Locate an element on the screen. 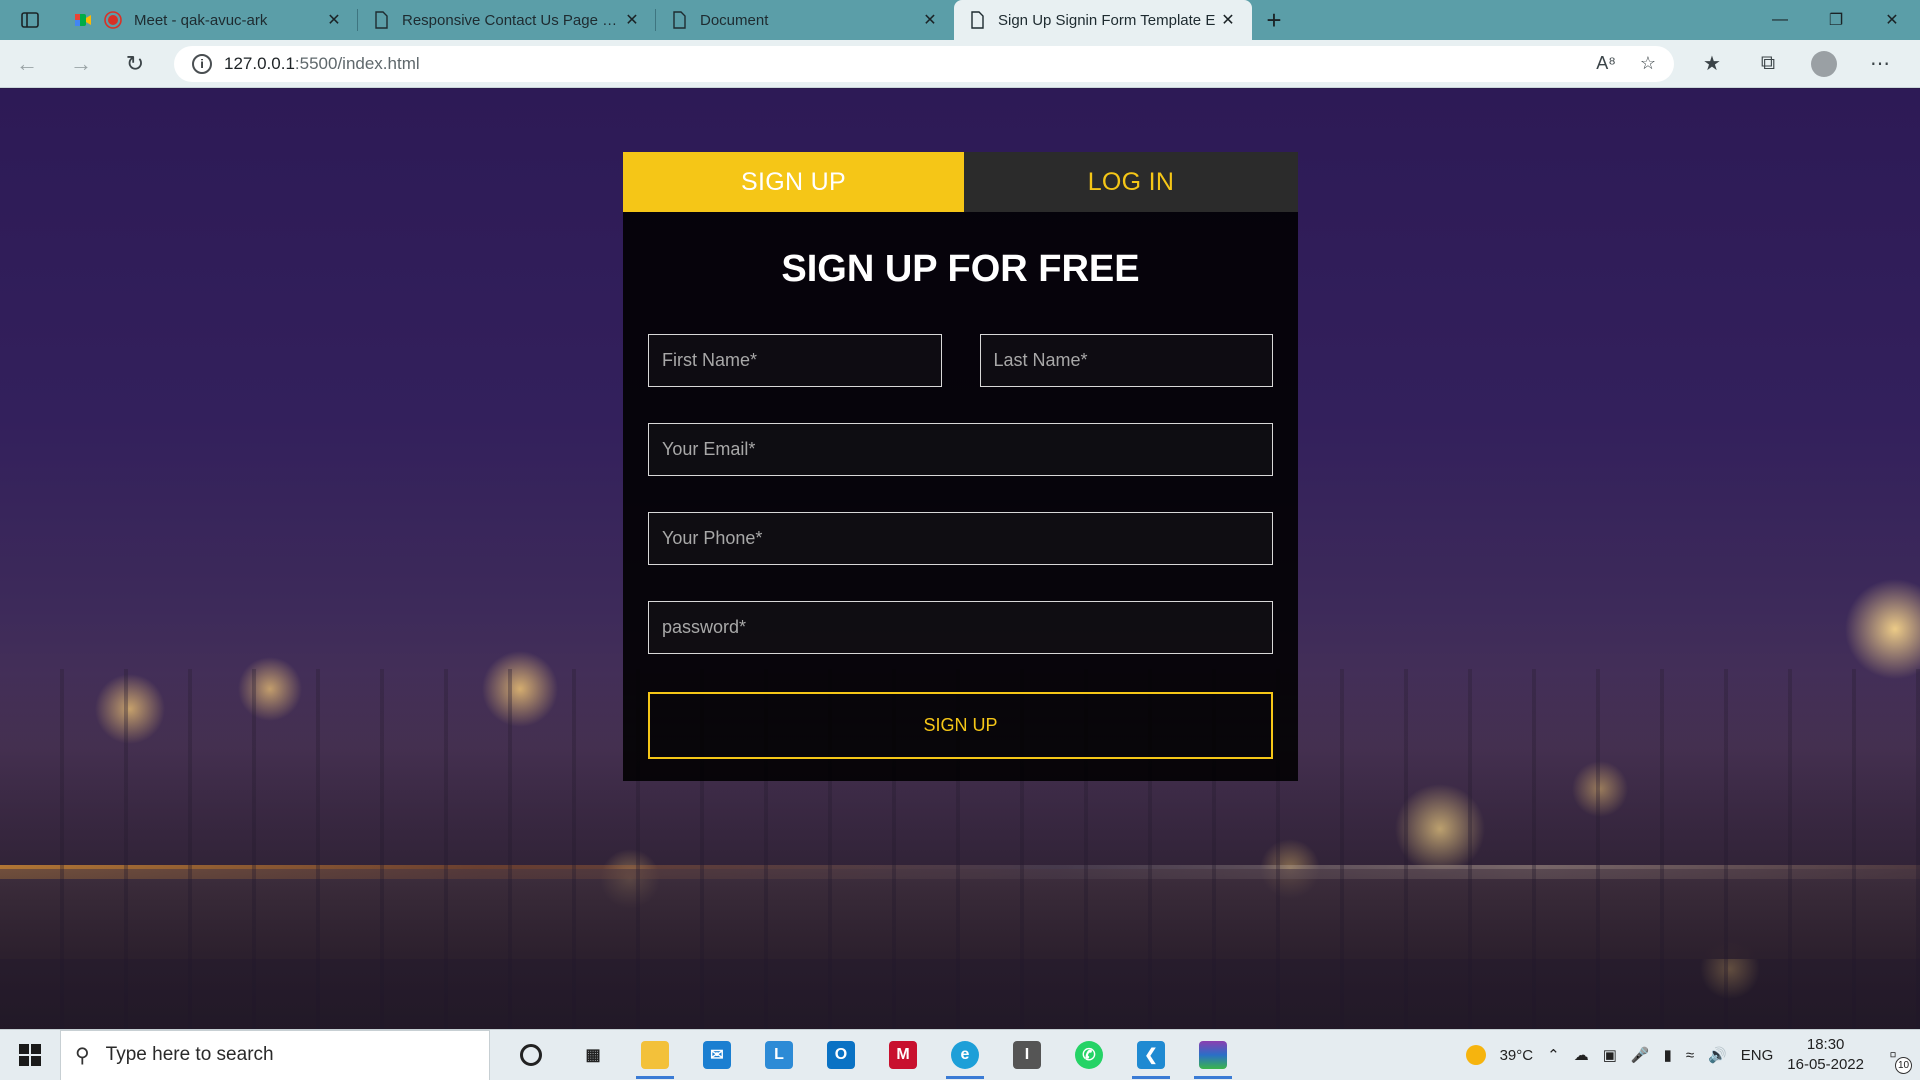 The image size is (1920, 1080). more-options-icon: ⋯ is located at coordinates (1880, 64).